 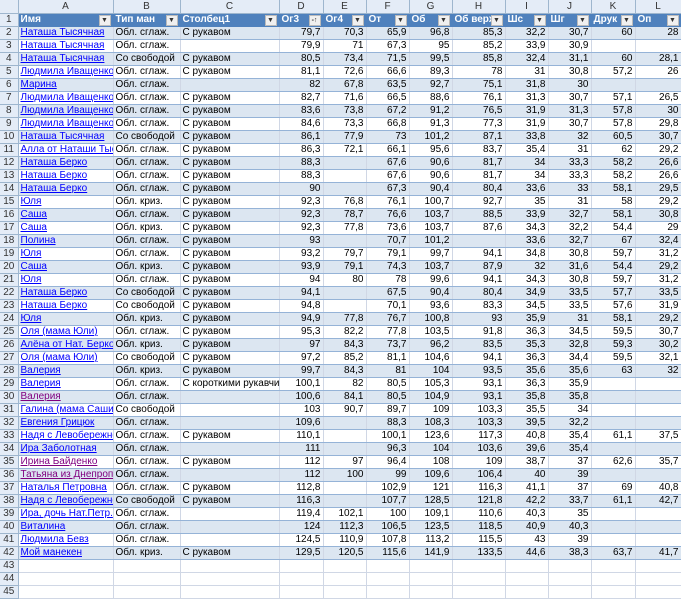 I want to click on name-link: Марина, so click(x=39, y=84).